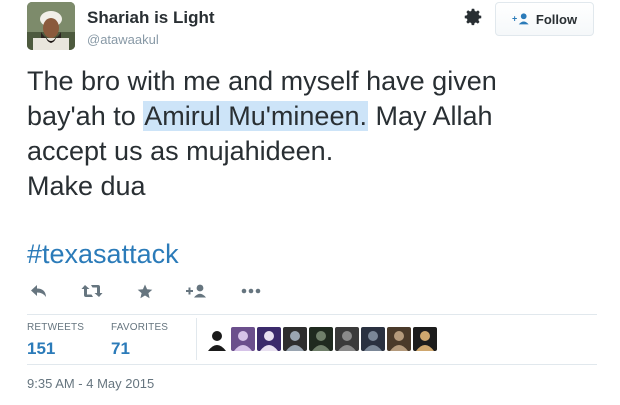  Describe the element at coordinates (103, 254) in the screenshot. I see `hashtag-link: #texasattack` at that location.